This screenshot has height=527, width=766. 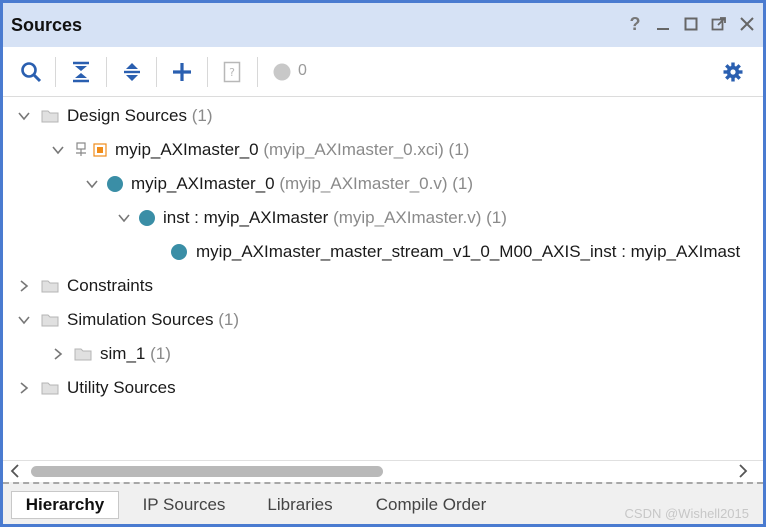 What do you see at coordinates (110, 285) in the screenshot?
I see `tree-node-label: Constraints` at bounding box center [110, 285].